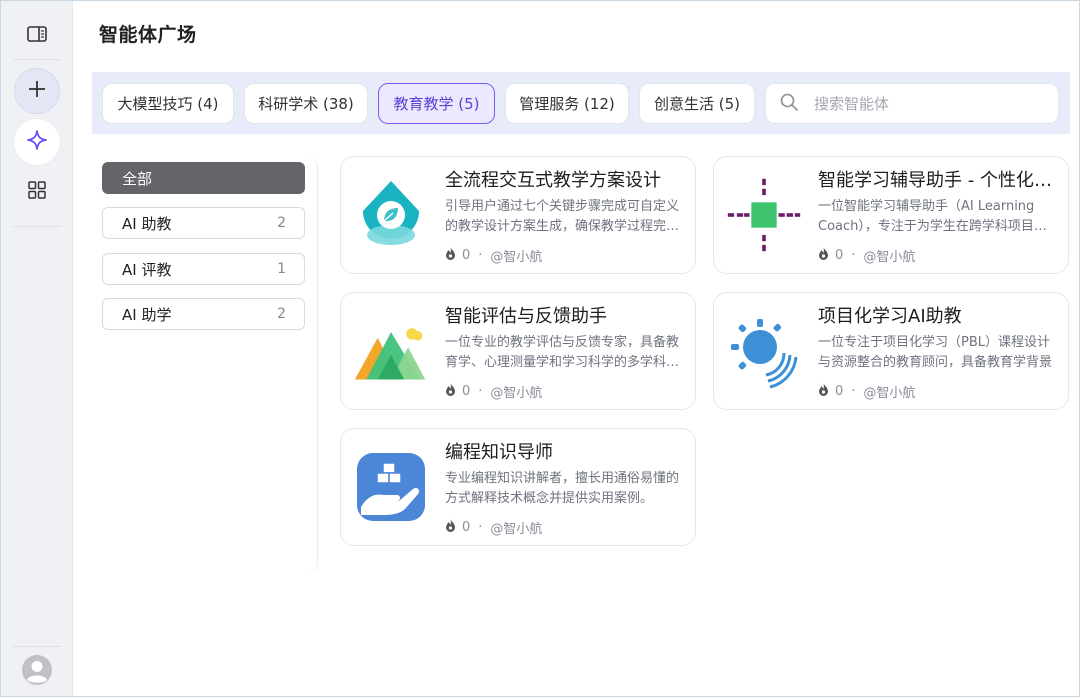  Describe the element at coordinates (764, 351) in the screenshot. I see `sun-waves-icon` at that location.